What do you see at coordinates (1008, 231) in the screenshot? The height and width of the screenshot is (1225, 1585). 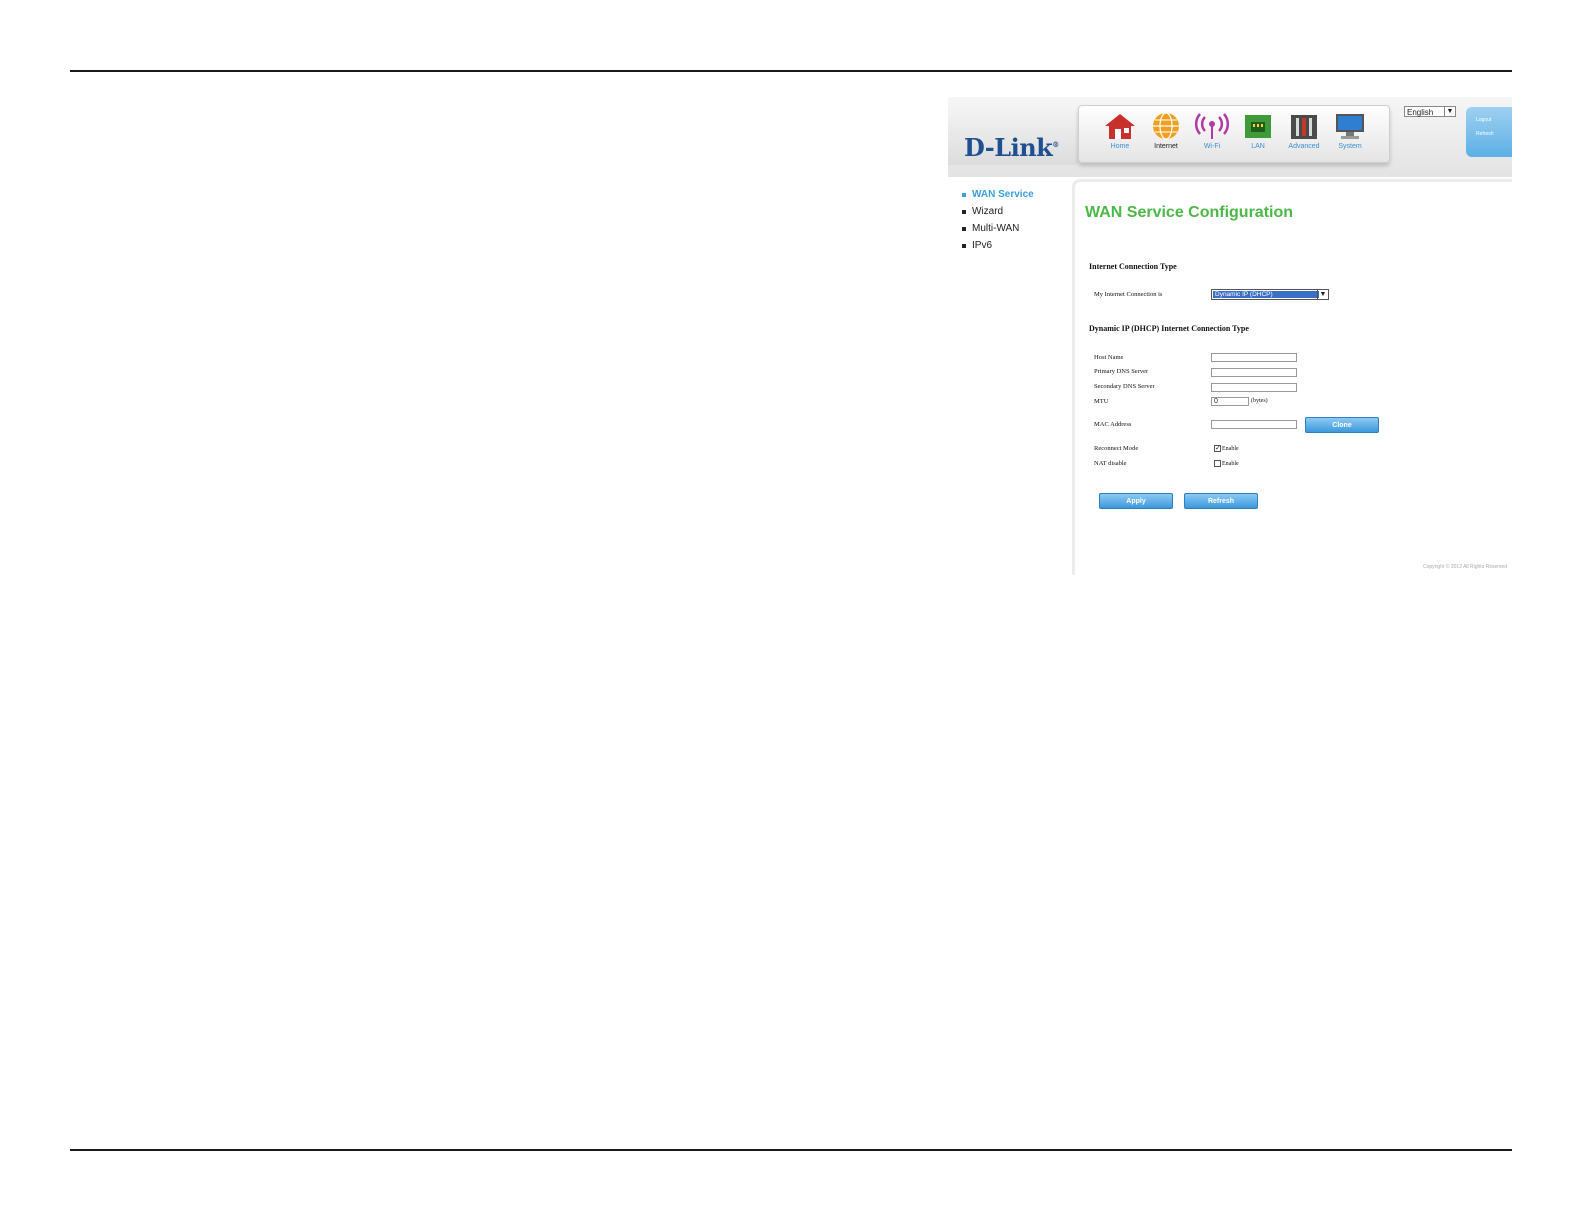 I see `sidebar-item-multi-wan: Multi-WAN` at bounding box center [1008, 231].